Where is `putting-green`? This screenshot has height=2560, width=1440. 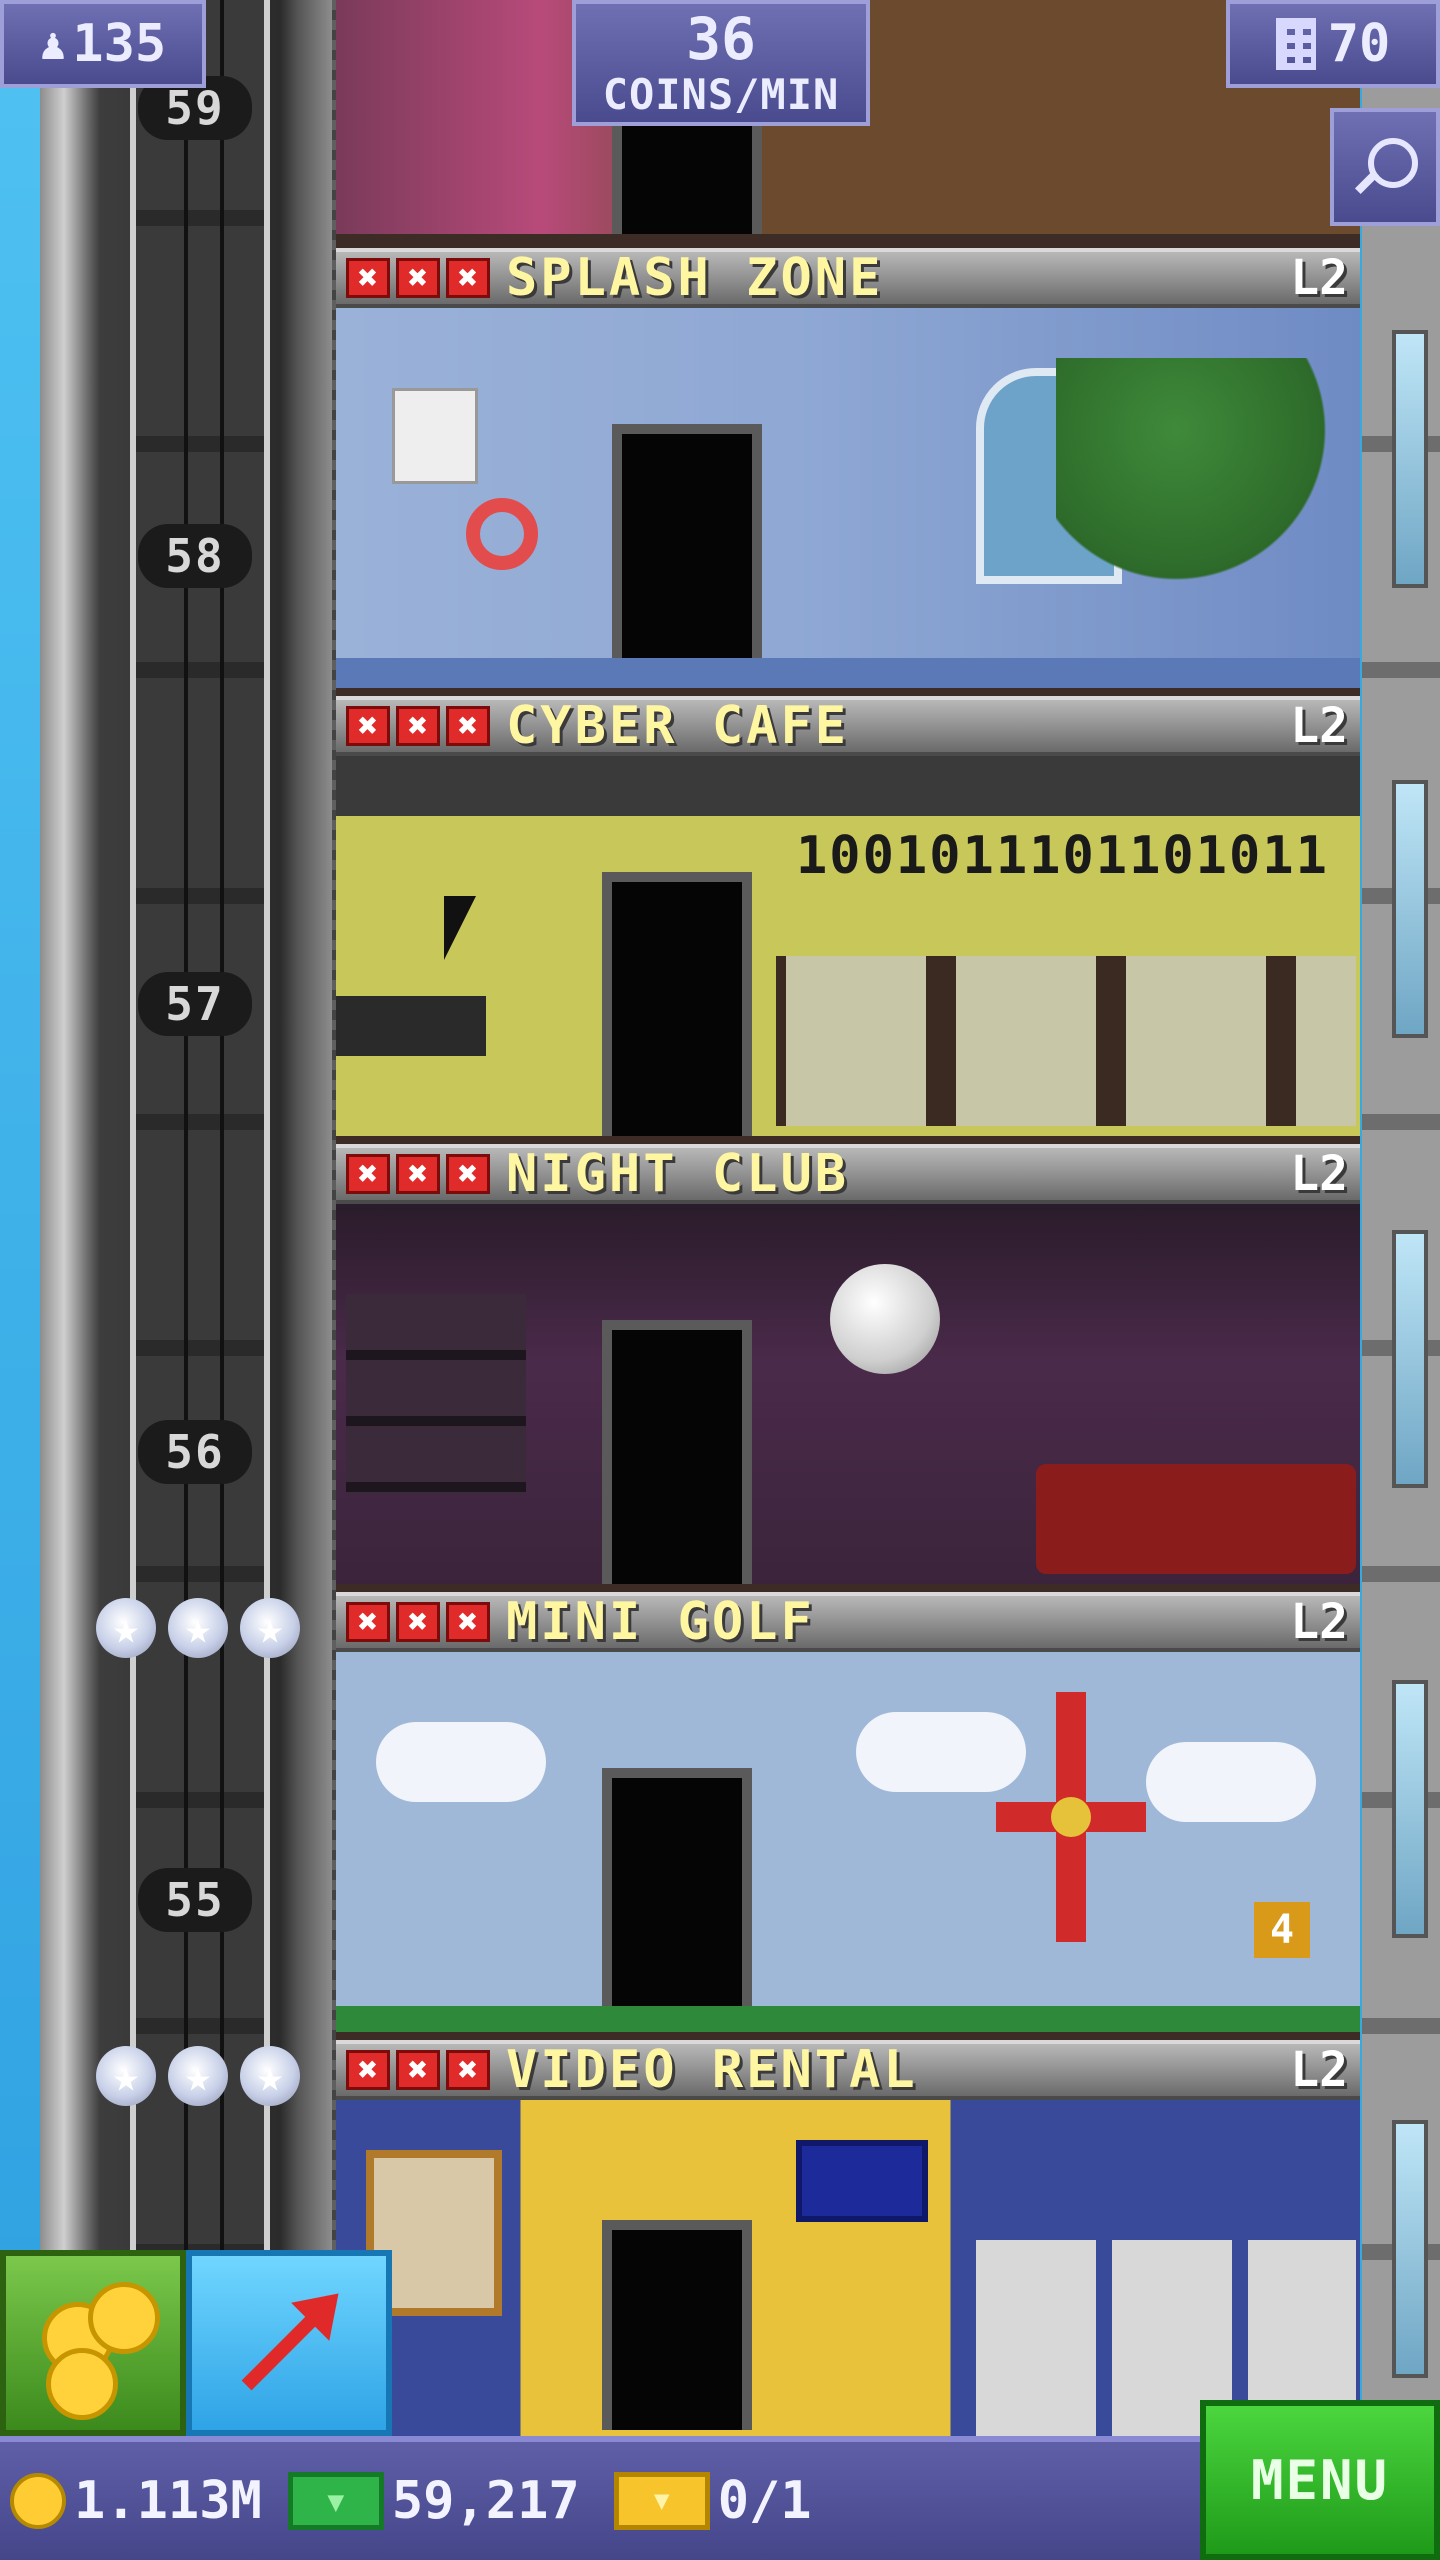 putting-green is located at coordinates (848, 2019).